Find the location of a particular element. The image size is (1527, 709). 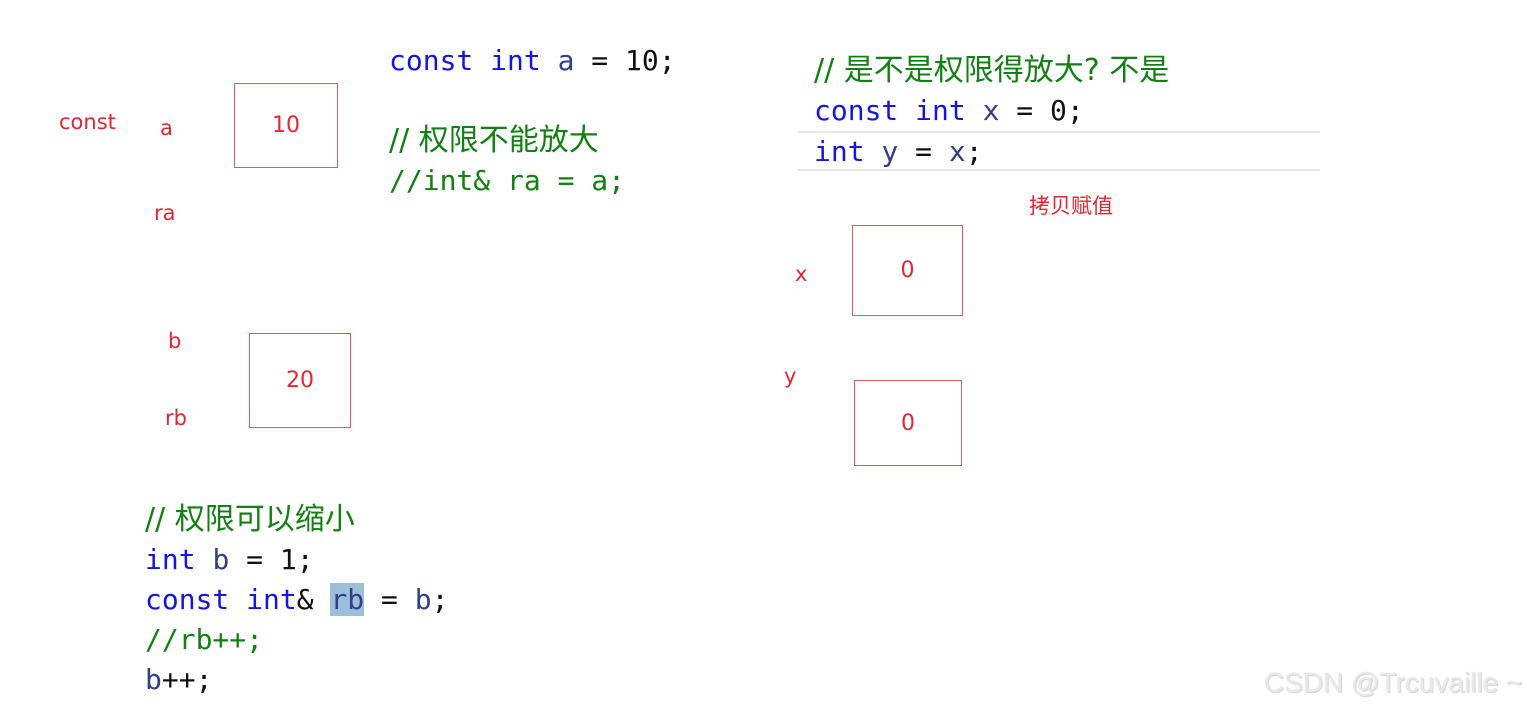

code-line-int-y: int y = x; is located at coordinates (898, 152).